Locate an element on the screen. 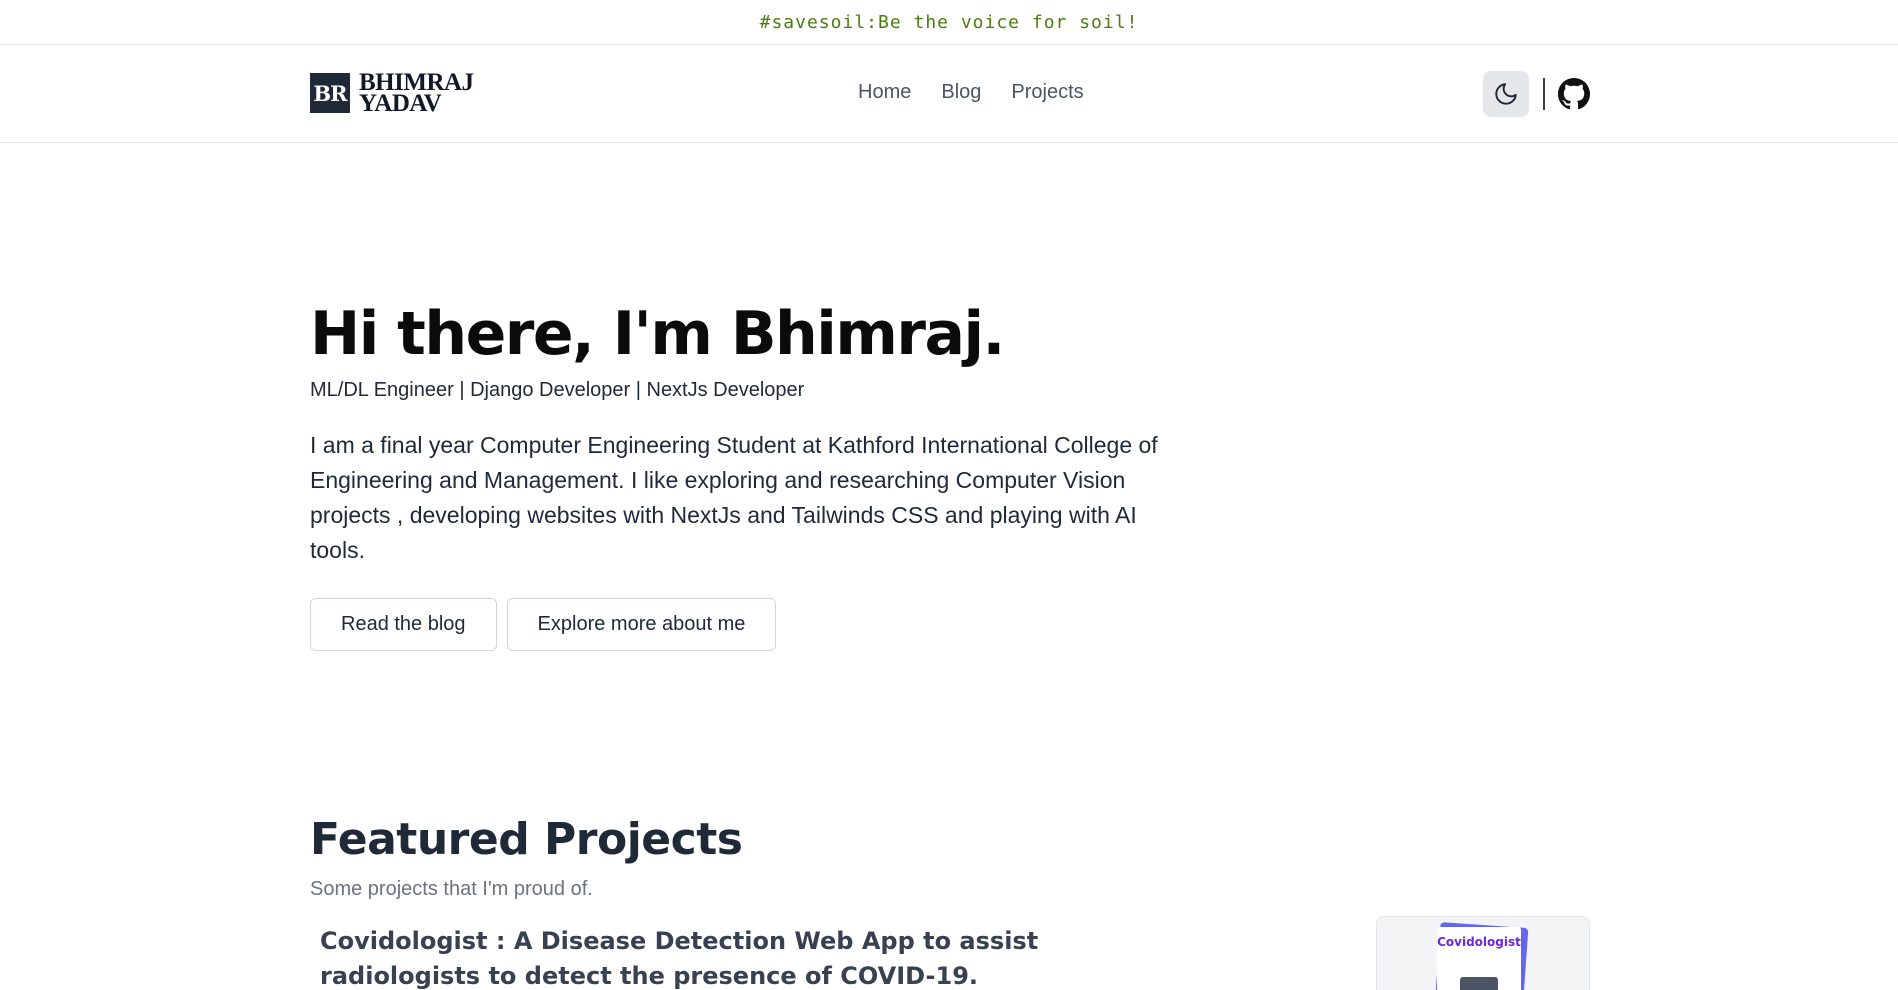  nav-blog: Blog is located at coordinates (961, 92).